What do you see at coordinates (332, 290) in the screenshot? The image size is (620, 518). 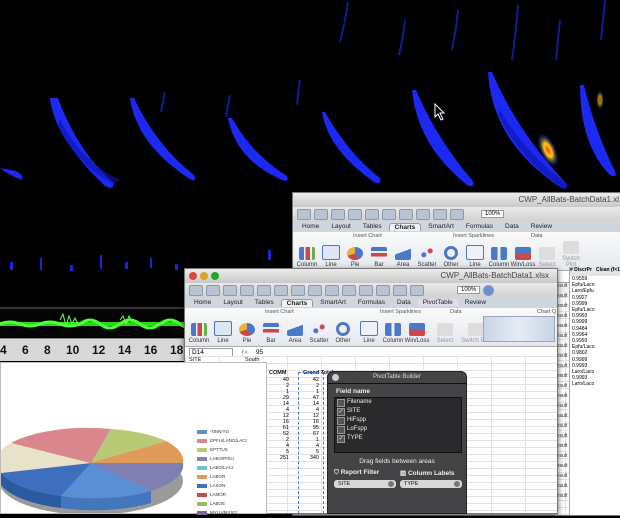 I see `format-icon` at bounding box center [332, 290].